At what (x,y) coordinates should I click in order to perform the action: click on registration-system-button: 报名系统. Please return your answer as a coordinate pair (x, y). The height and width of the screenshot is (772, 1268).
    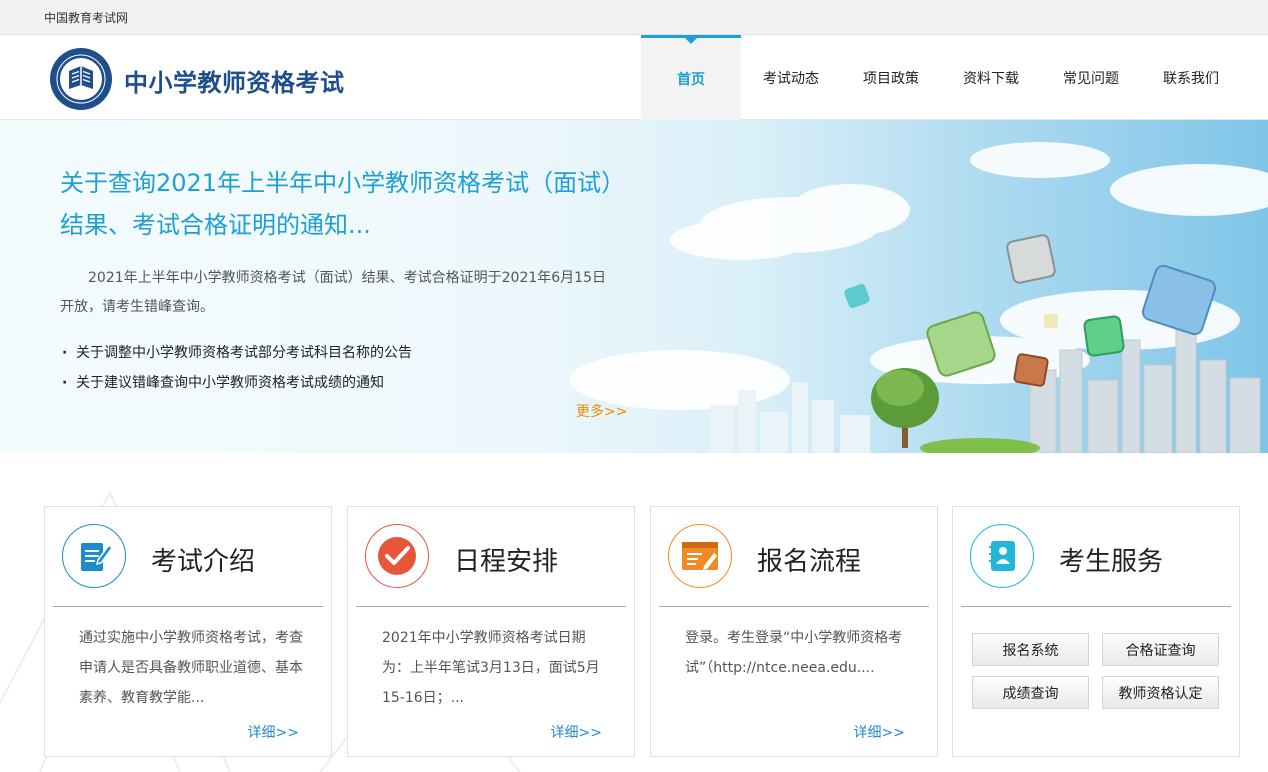
    Looking at the image, I should click on (1030, 649).